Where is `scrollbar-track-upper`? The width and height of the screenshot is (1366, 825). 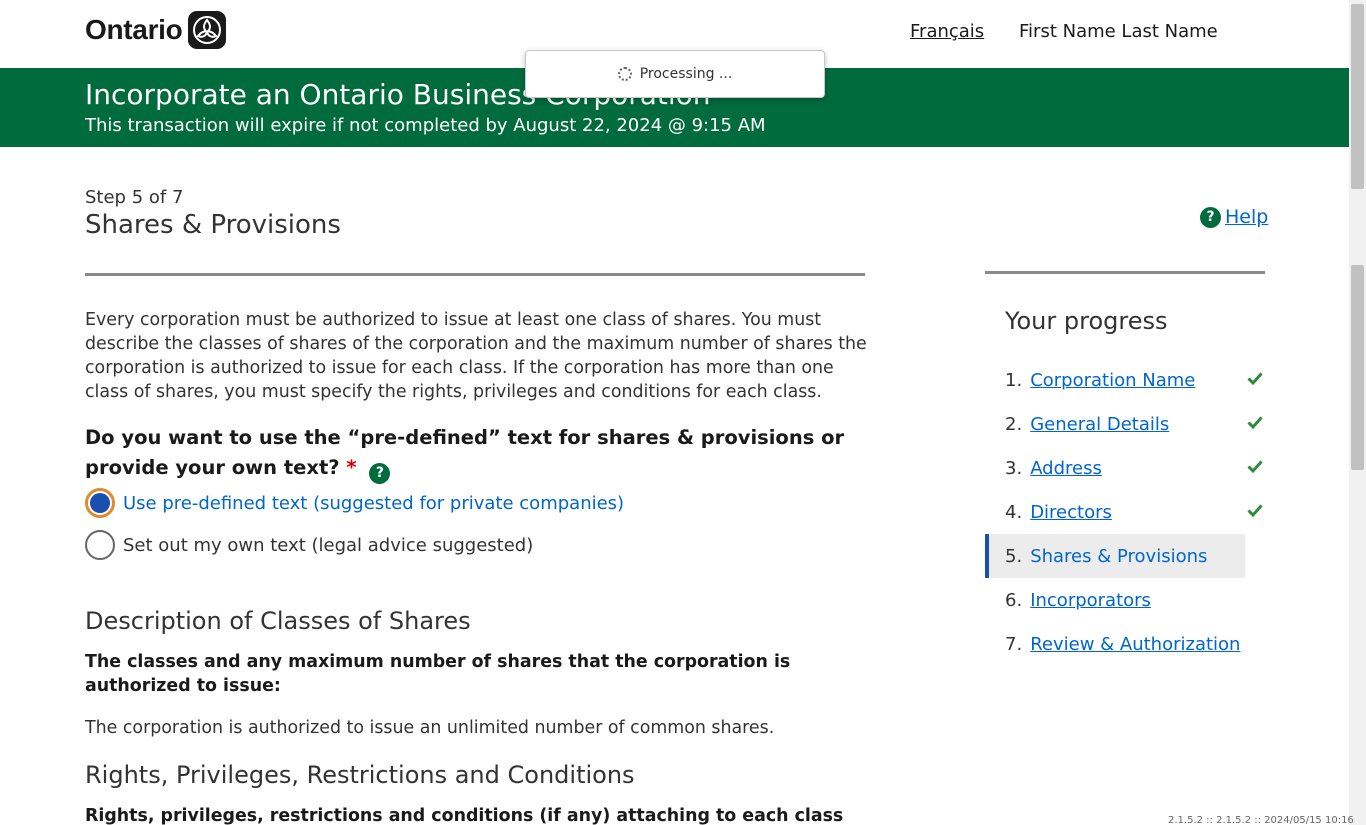
scrollbar-track-upper is located at coordinates (1357, 96).